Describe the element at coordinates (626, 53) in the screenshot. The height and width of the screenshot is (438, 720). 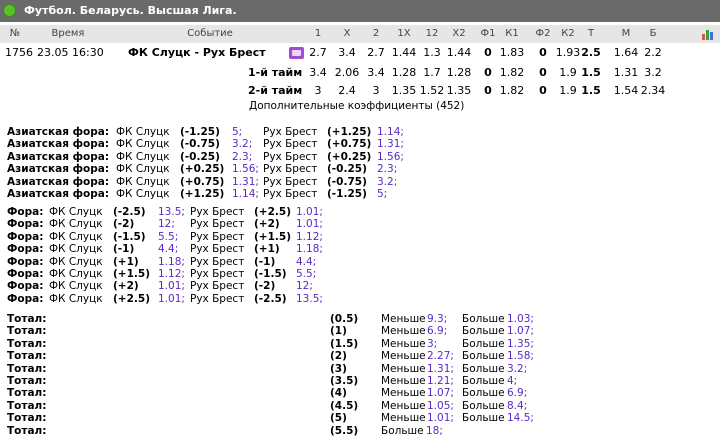
I see `odds-cell: 1.64` at that location.